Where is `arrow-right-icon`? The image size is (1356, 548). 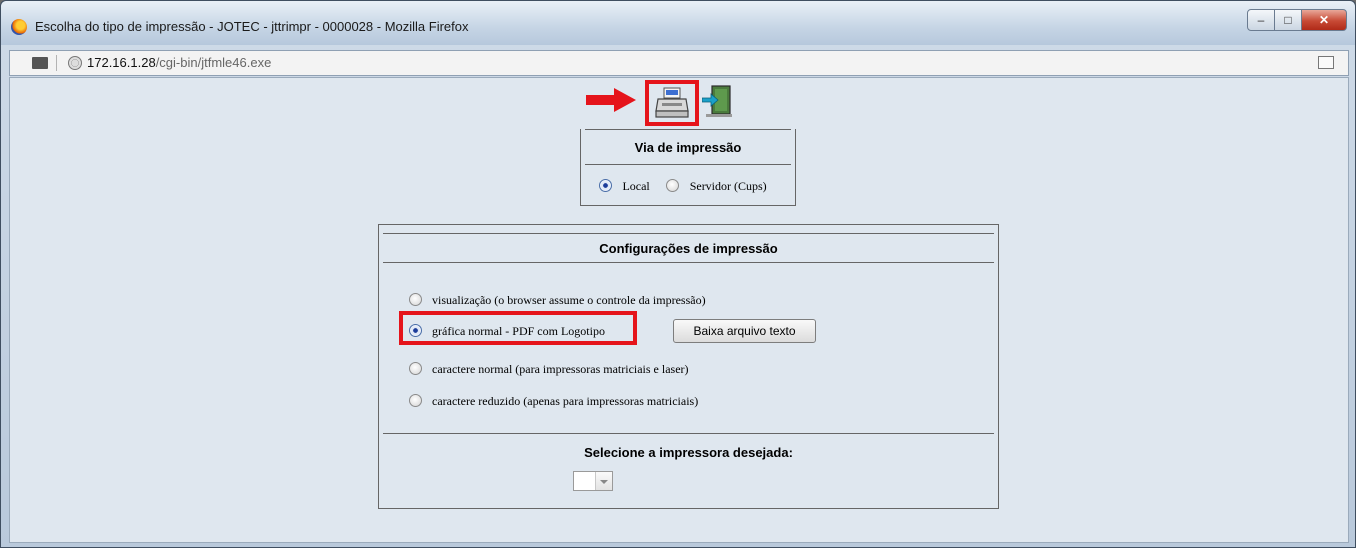 arrow-right-icon is located at coordinates (611, 100).